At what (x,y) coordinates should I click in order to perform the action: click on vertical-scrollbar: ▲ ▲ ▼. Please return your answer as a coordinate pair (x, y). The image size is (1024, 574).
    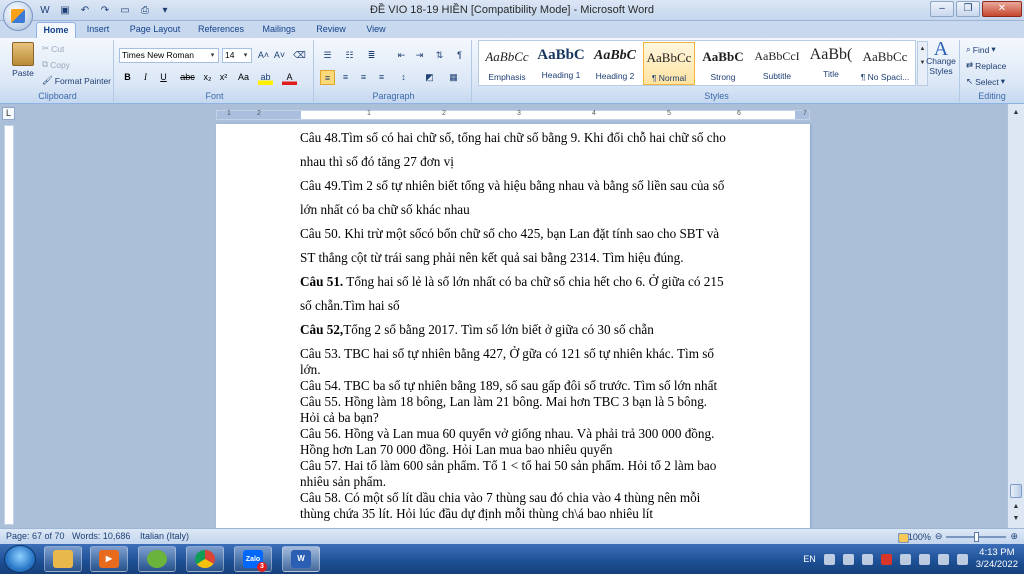
    Looking at the image, I should click on (1015, 316).